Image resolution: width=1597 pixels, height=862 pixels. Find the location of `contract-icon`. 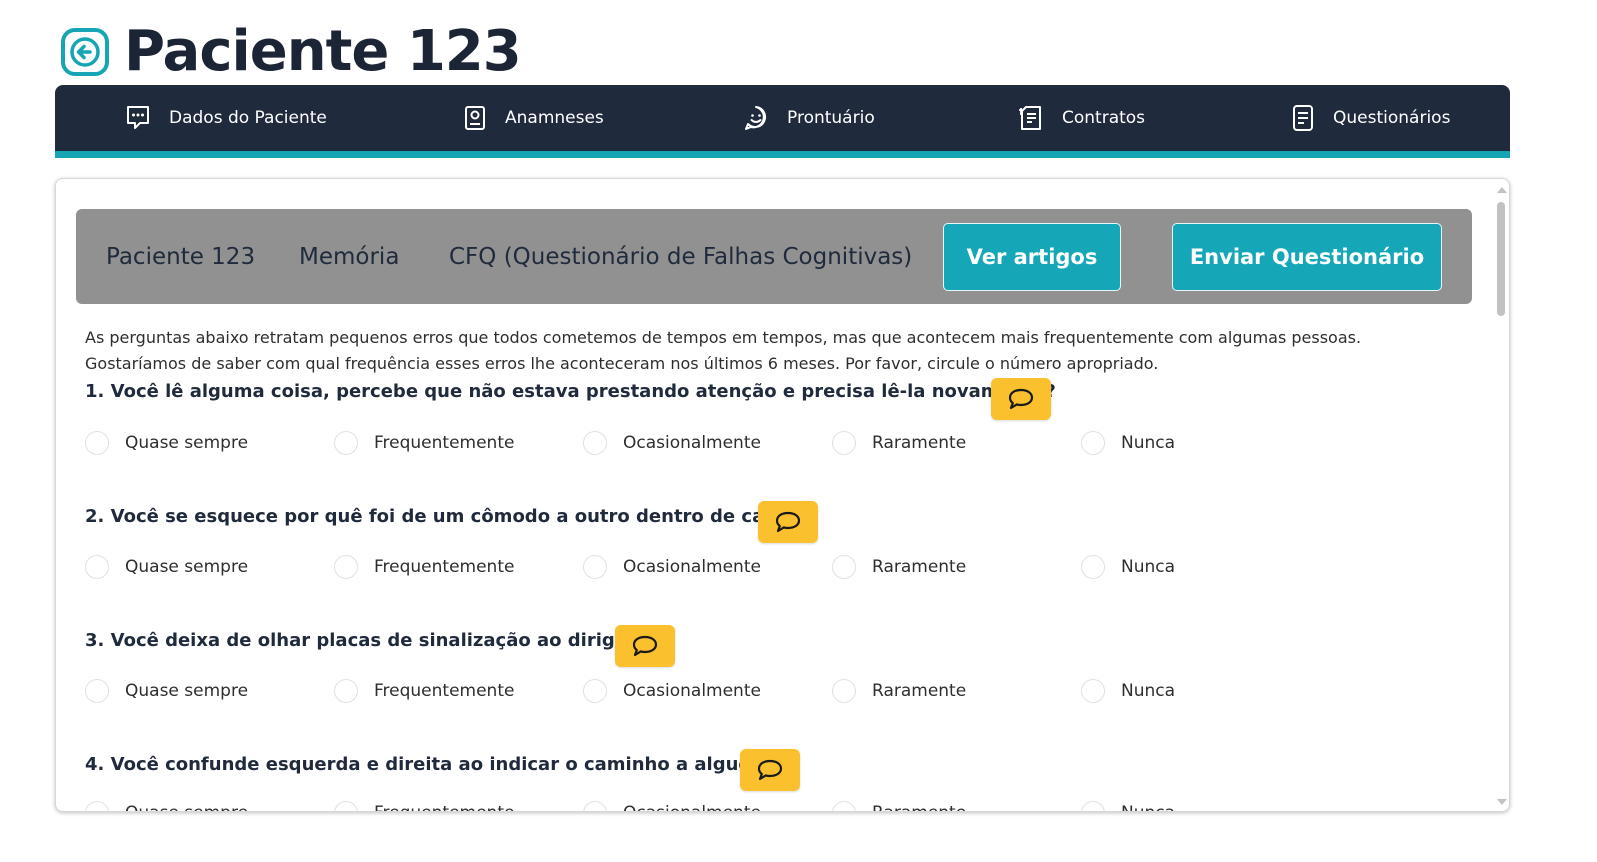

contract-icon is located at coordinates (1030, 118).